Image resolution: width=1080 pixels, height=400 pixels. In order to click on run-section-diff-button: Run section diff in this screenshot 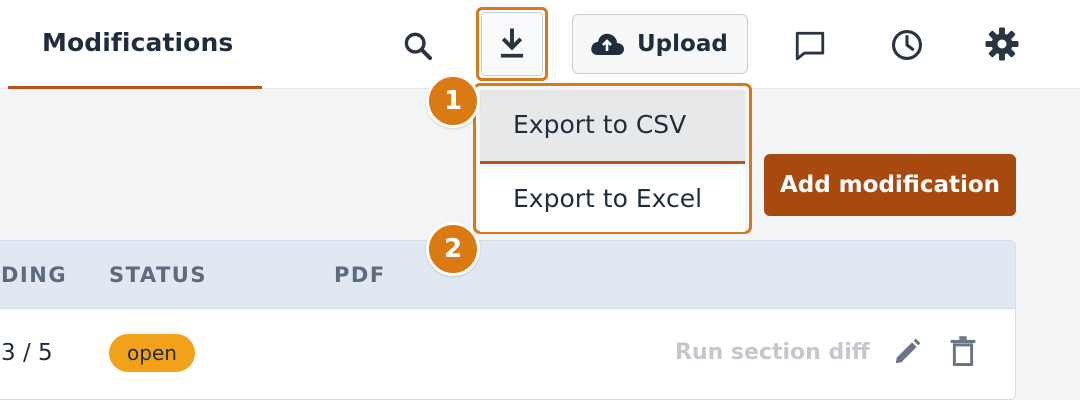, I will do `click(772, 352)`.